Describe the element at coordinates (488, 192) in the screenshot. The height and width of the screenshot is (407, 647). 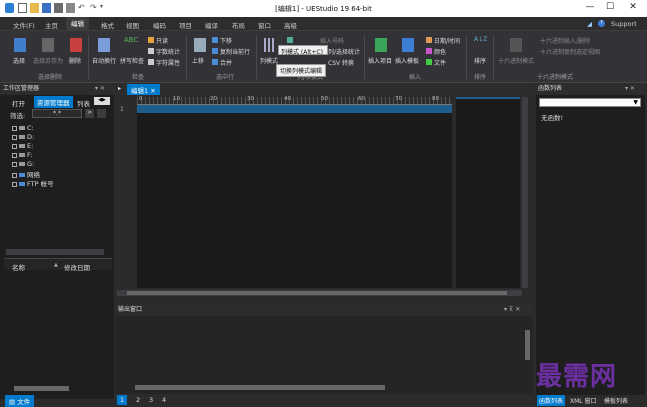
I see `minimap` at that location.